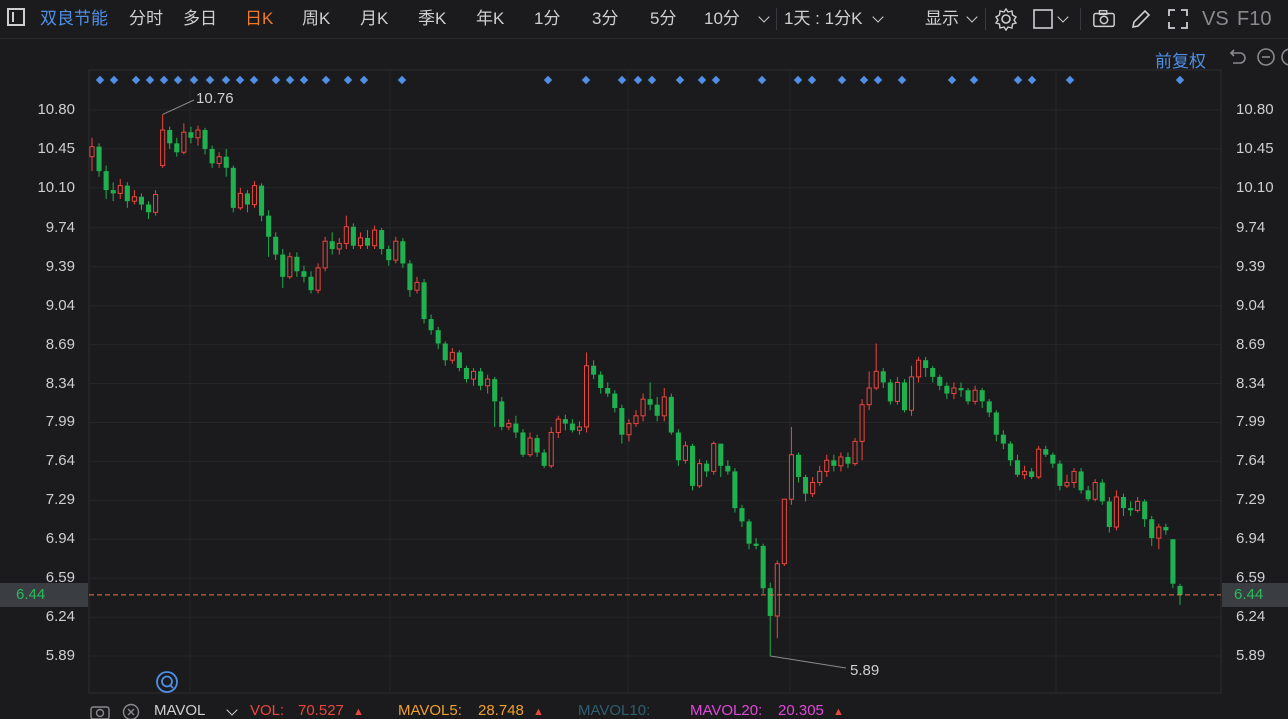 This screenshot has width=1288, height=719. I want to click on indicator-name: MAVOL, so click(179, 710).